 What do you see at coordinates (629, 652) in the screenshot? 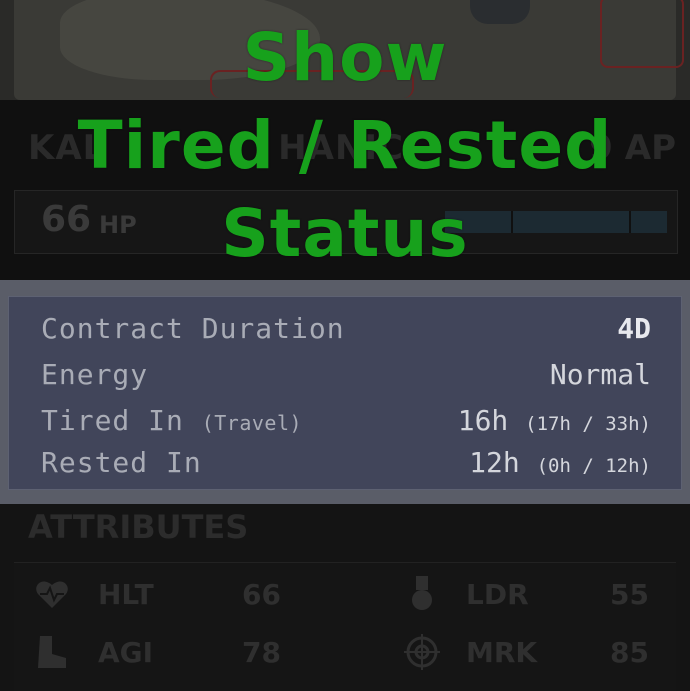
I see `mrk-value: 85` at bounding box center [629, 652].